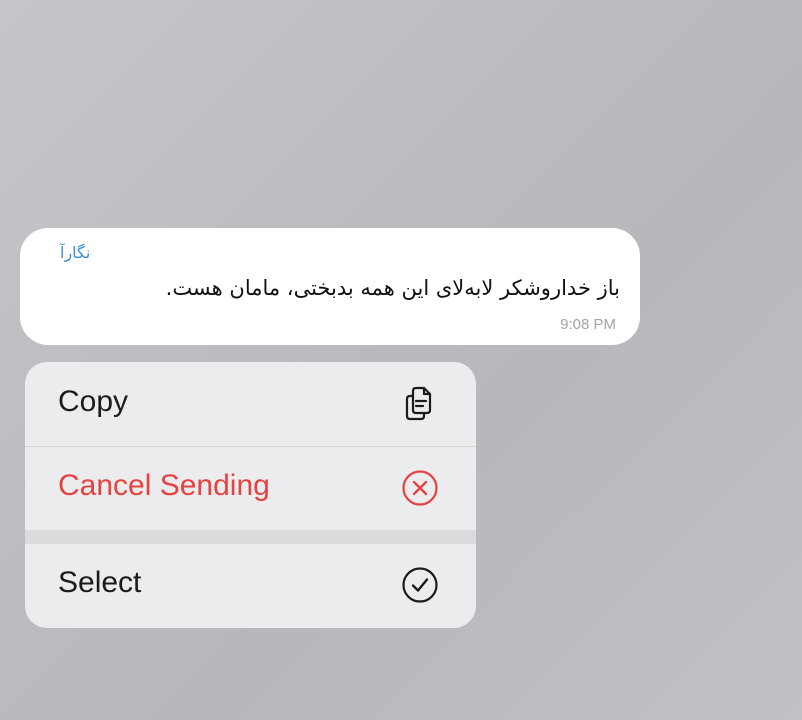  I want to click on copy-icon, so click(418, 403).